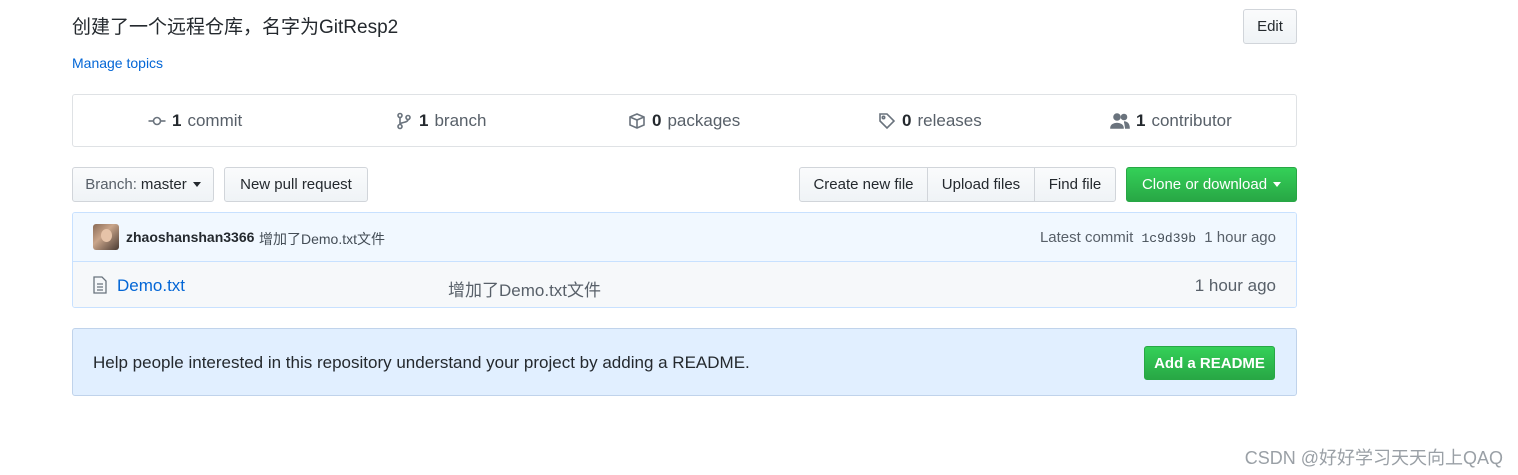 The width and height of the screenshot is (1518, 475). Describe the element at coordinates (1270, 26) in the screenshot. I see `edit-description-button: Edit` at that location.